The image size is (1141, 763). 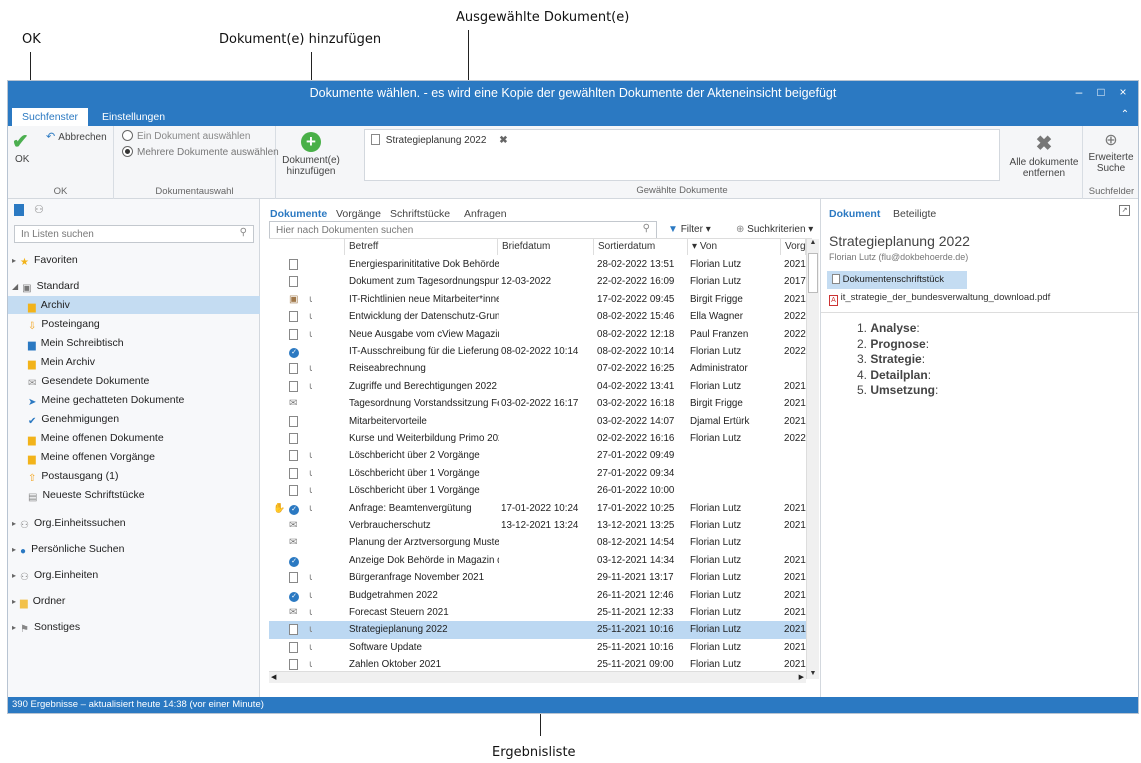 I want to click on tab-schriftstuecke: Schriftstücke, so click(x=420, y=214).